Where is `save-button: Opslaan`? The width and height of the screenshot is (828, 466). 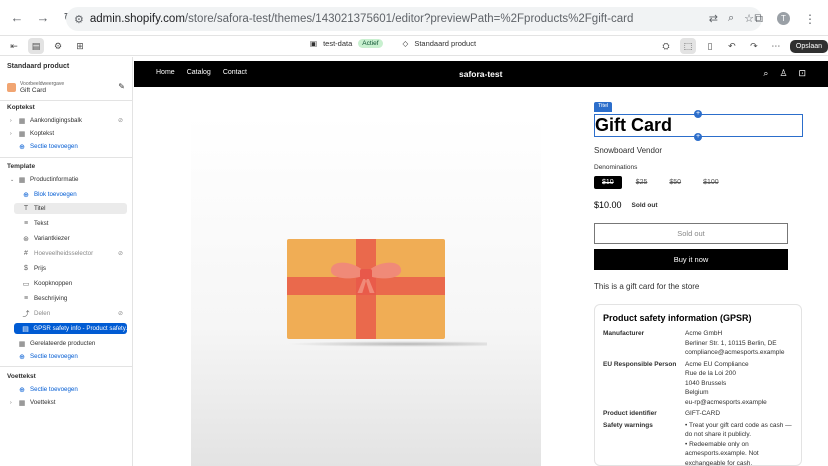 save-button: Opslaan is located at coordinates (808, 46).